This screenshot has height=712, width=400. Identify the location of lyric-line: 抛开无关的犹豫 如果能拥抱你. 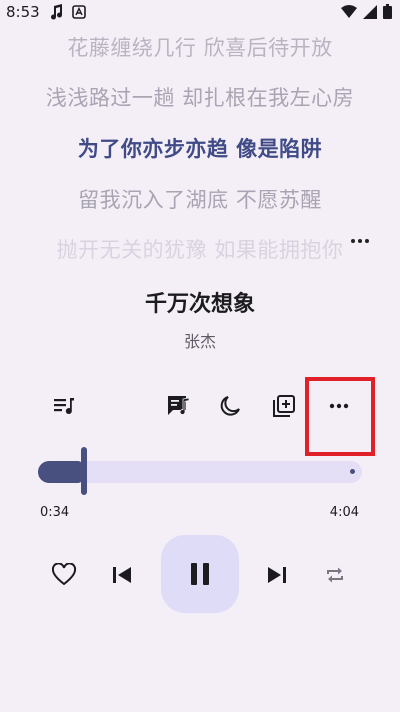
(200, 249).